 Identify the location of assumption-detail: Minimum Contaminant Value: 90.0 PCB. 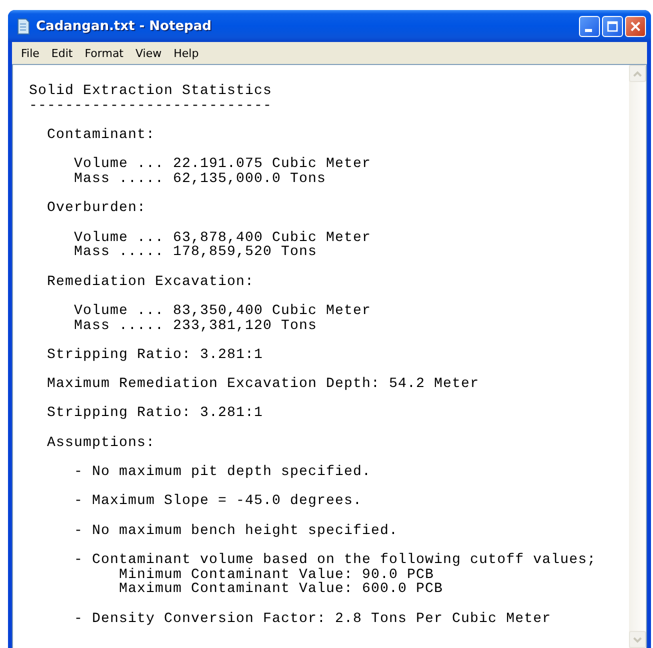
(276, 575).